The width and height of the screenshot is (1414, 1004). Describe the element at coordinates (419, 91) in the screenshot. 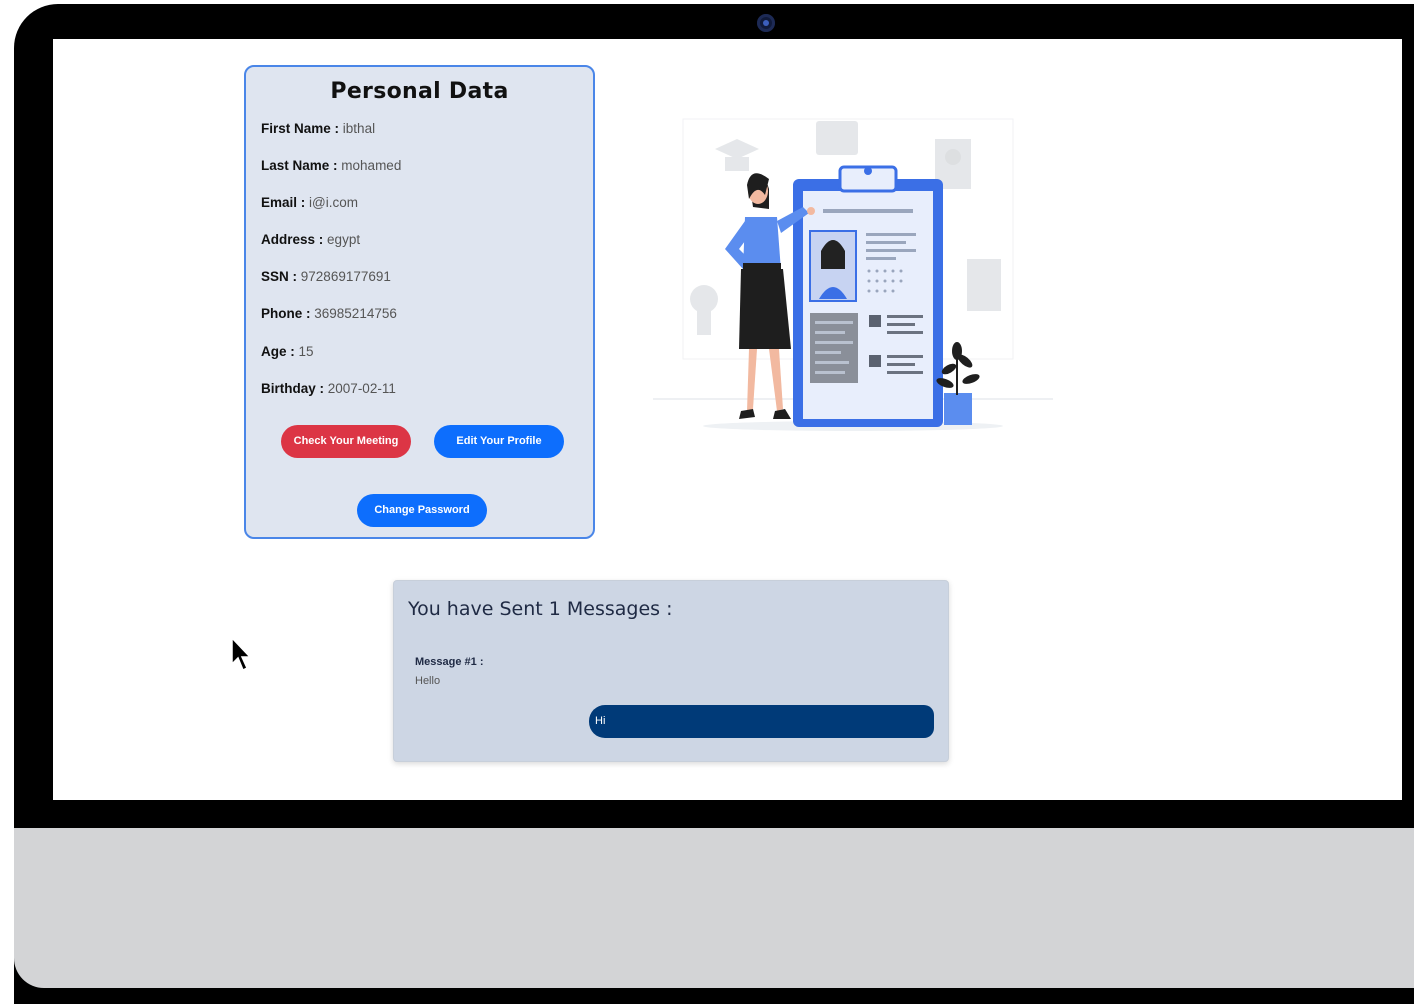

I see `card-title: Personal Data` at that location.